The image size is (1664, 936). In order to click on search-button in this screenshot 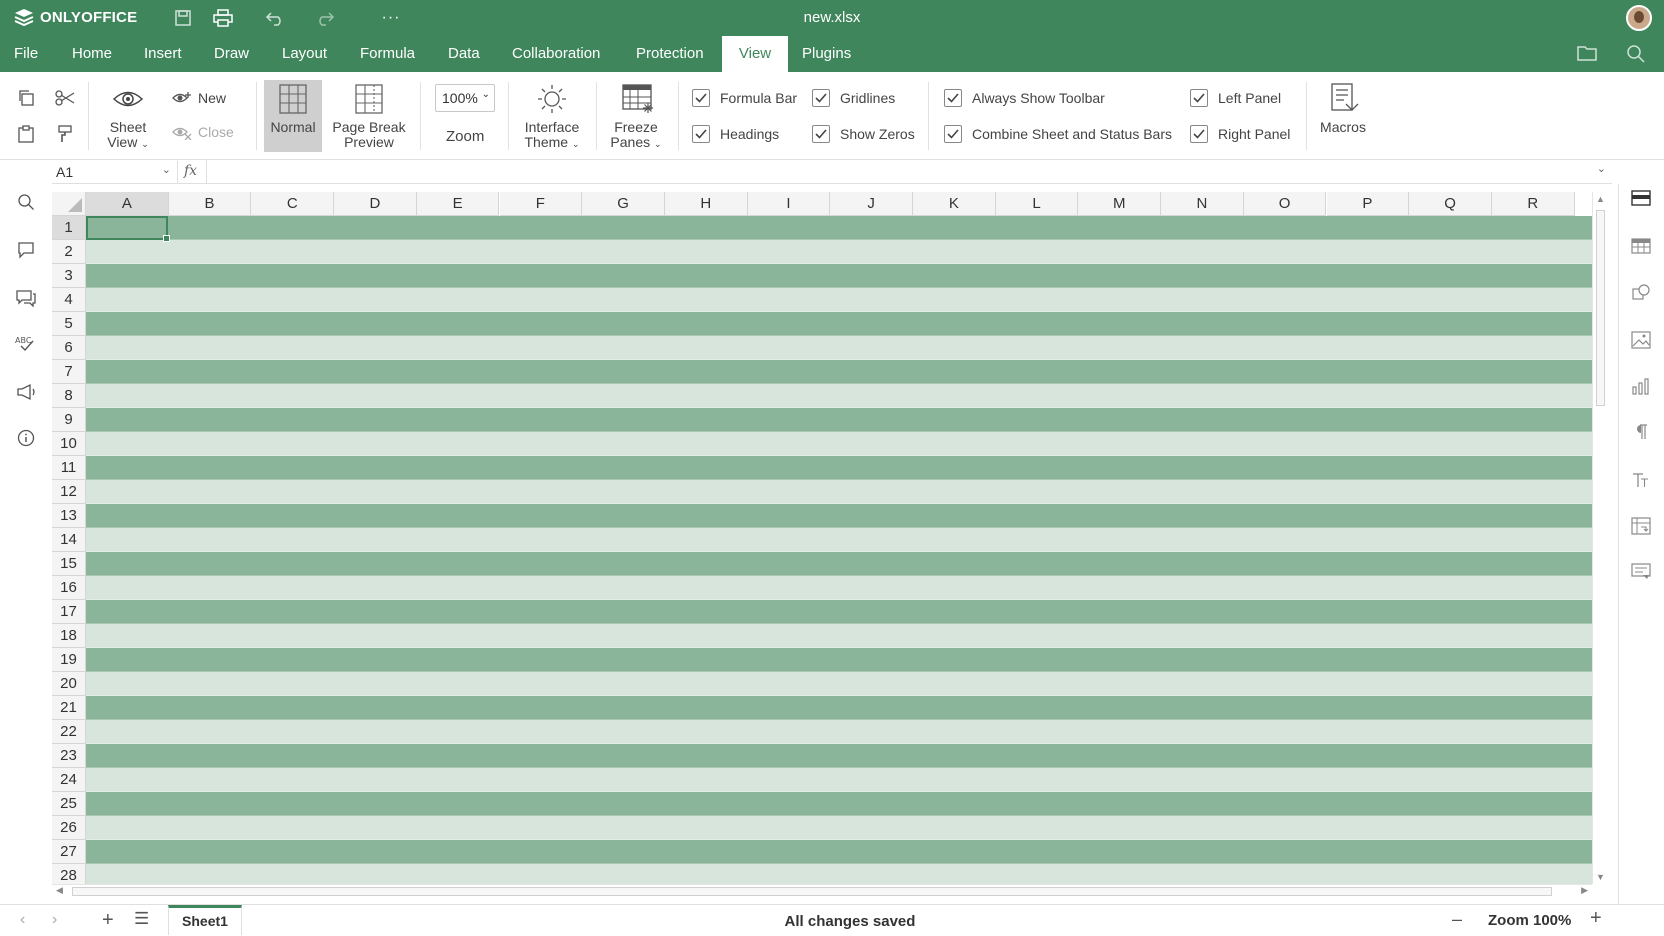, I will do `click(1637, 54)`.